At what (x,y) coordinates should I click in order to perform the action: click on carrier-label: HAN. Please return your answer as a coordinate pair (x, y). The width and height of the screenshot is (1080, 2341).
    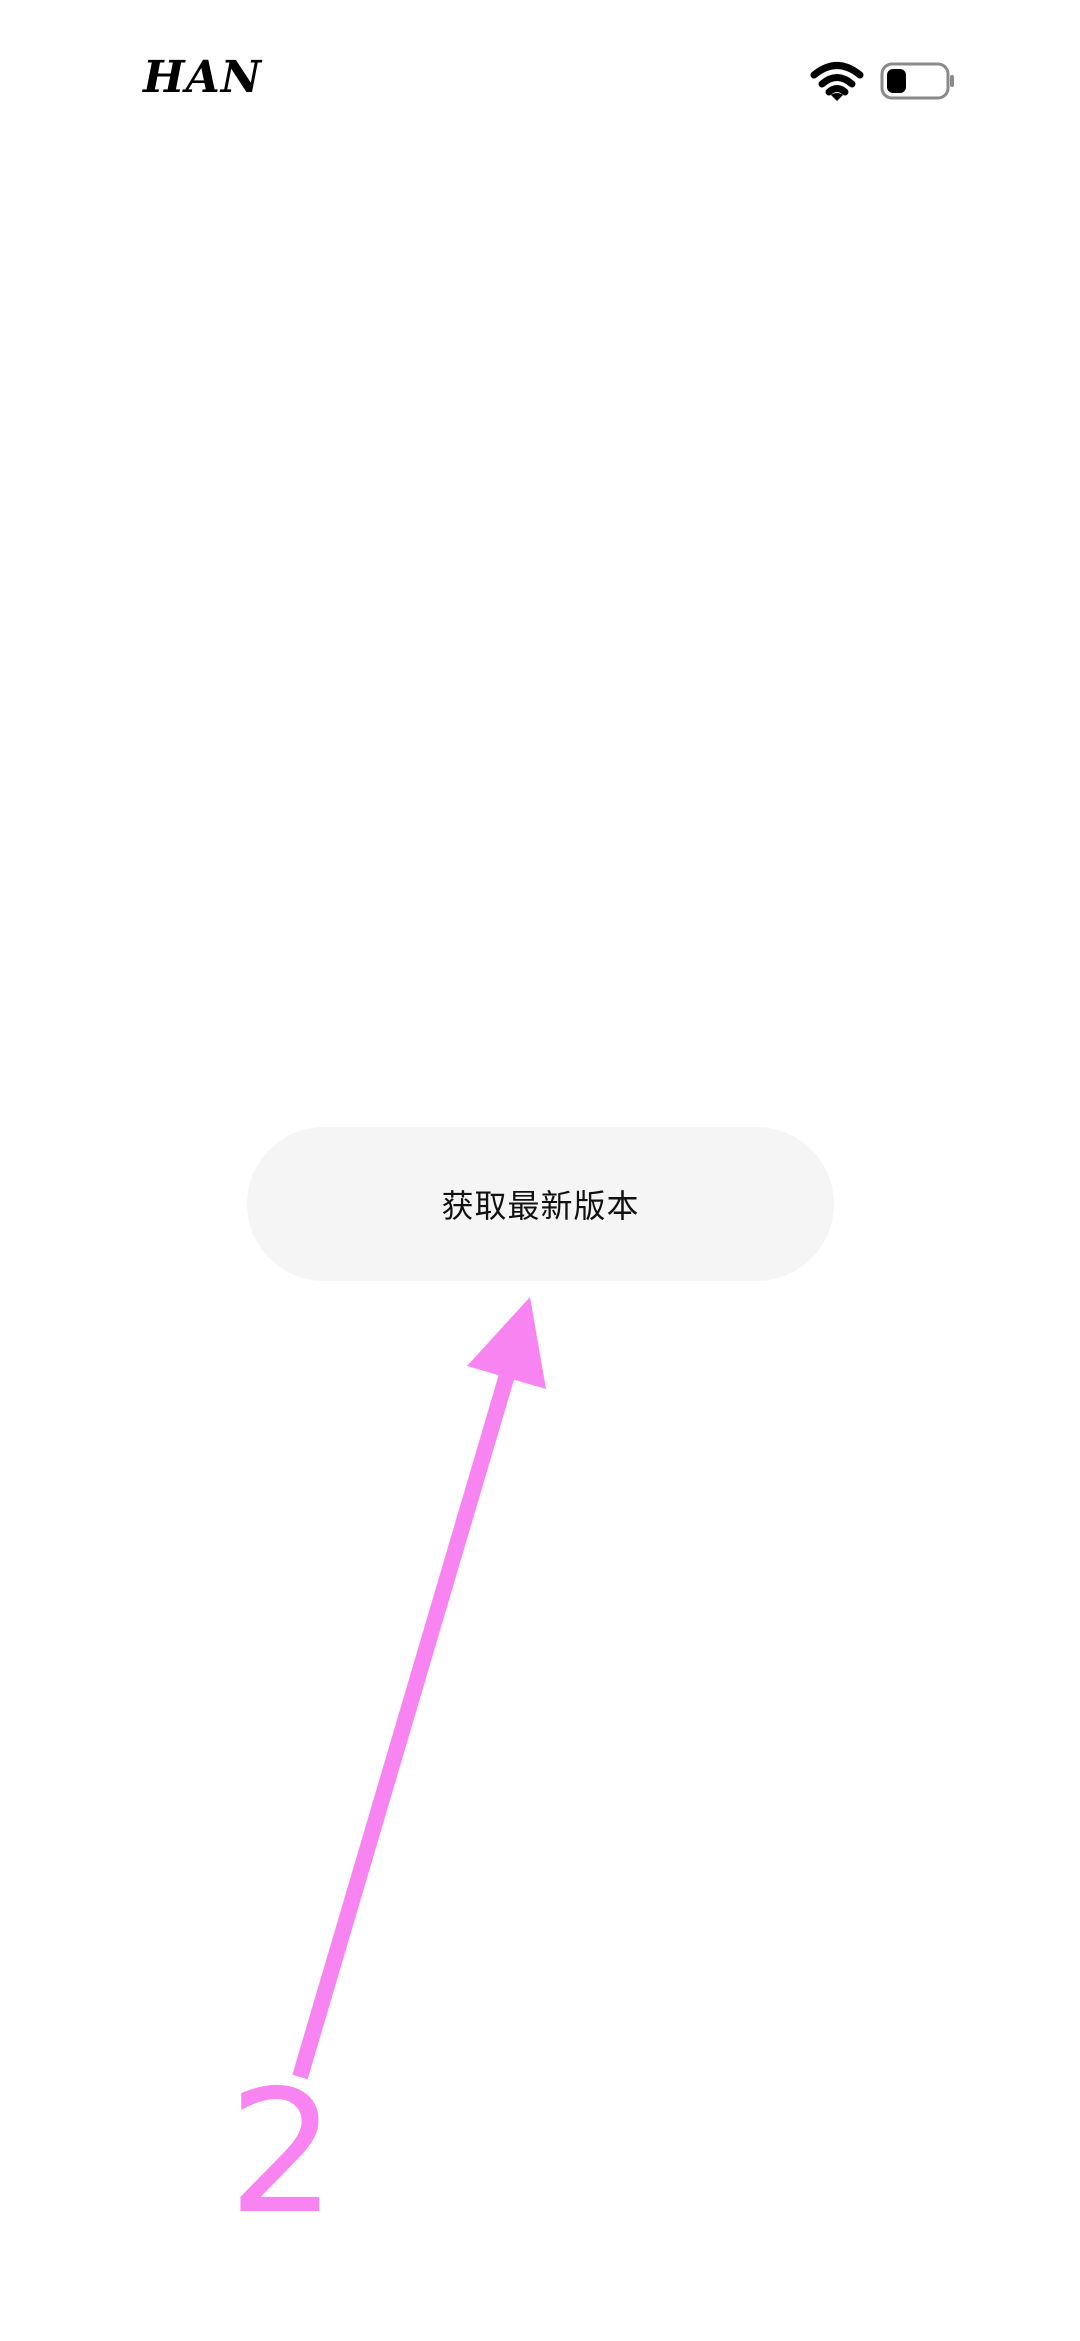
    Looking at the image, I should click on (202, 77).